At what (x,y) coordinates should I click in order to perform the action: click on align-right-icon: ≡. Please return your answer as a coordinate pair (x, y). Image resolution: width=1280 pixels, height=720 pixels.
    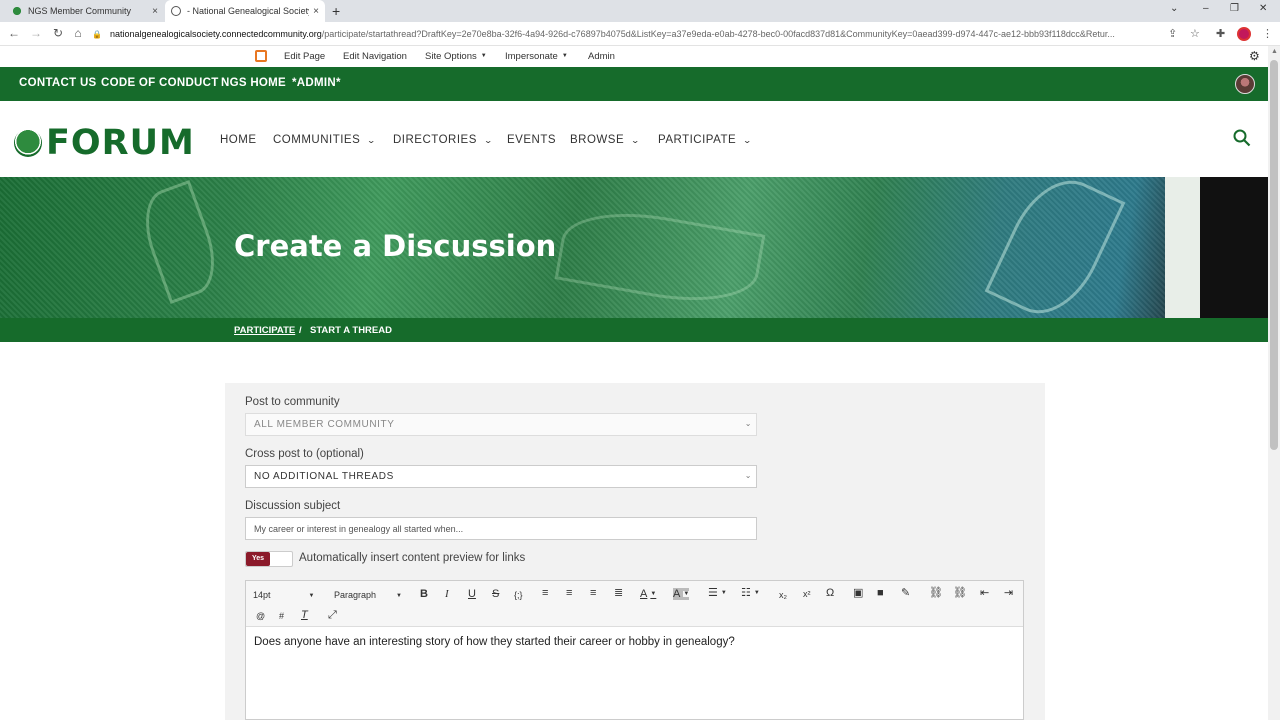
    Looking at the image, I should click on (593, 593).